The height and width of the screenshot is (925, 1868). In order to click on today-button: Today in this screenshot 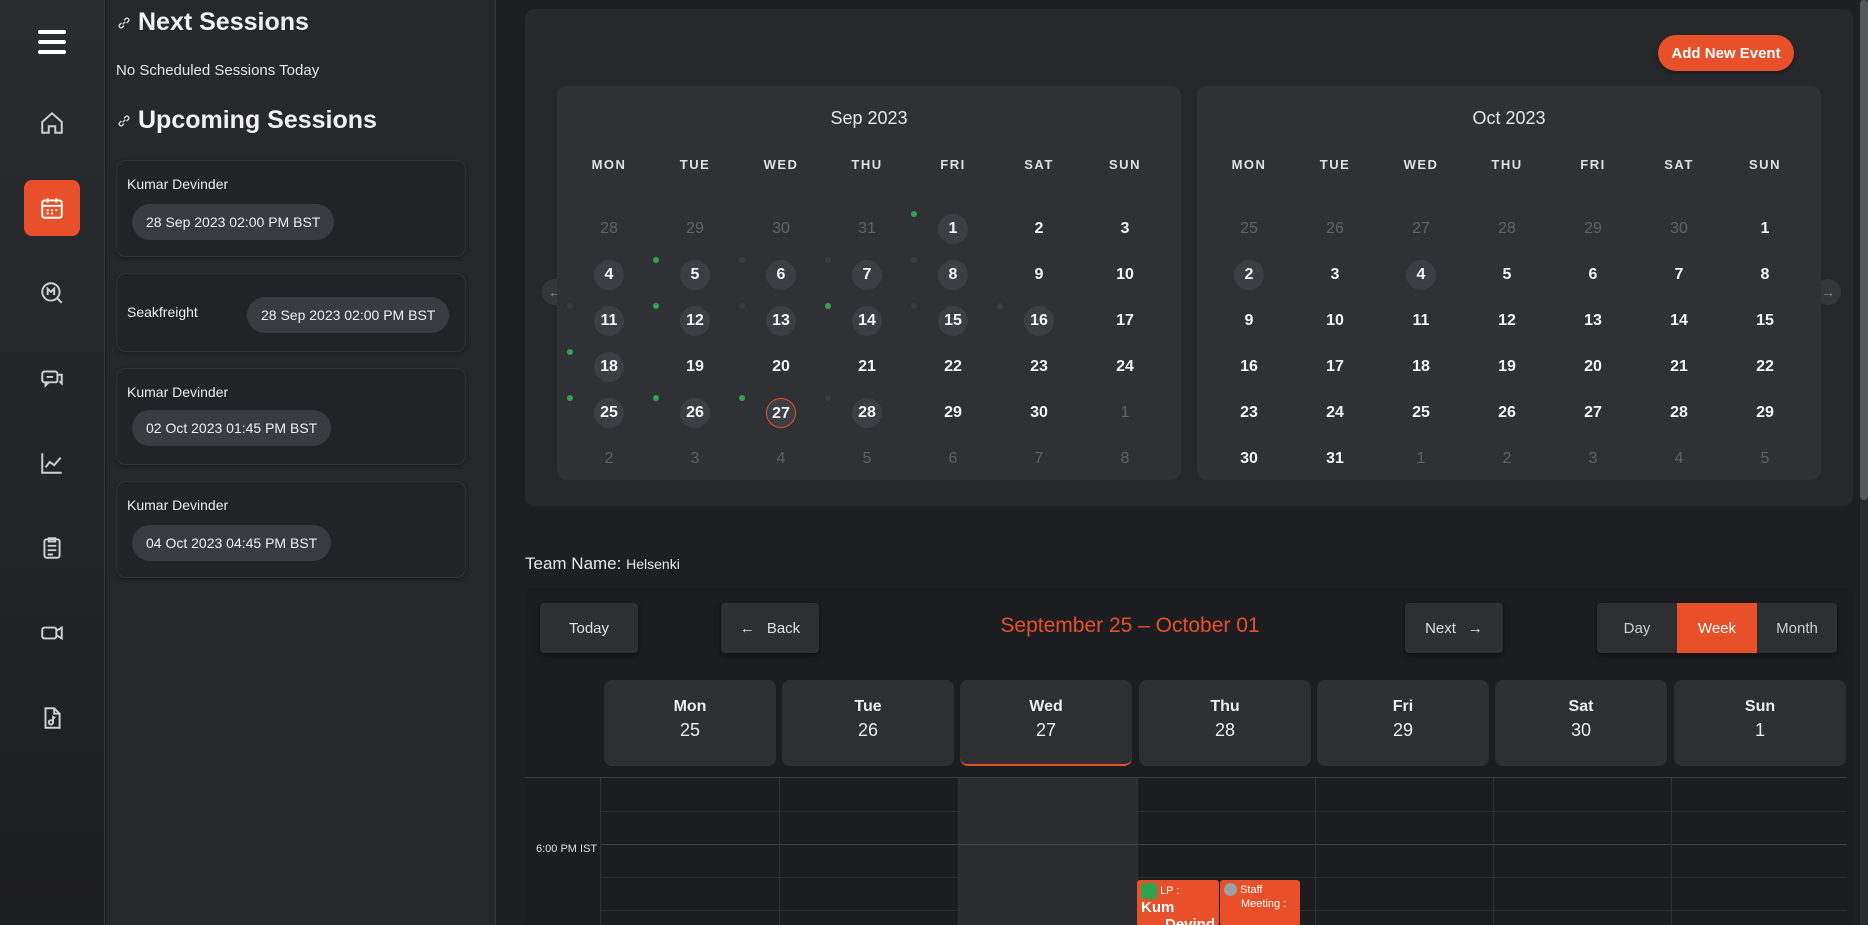, I will do `click(589, 628)`.